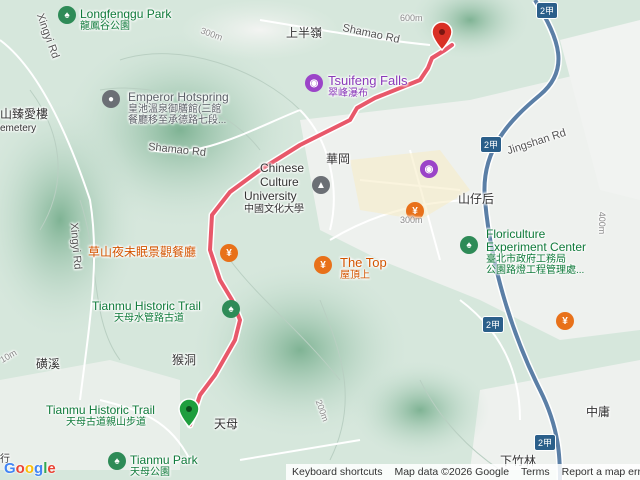 The width and height of the screenshot is (640, 480). What do you see at coordinates (526, 260) in the screenshot?
I see `poi-label-zh: 臺北市政府工務局` at bounding box center [526, 260].